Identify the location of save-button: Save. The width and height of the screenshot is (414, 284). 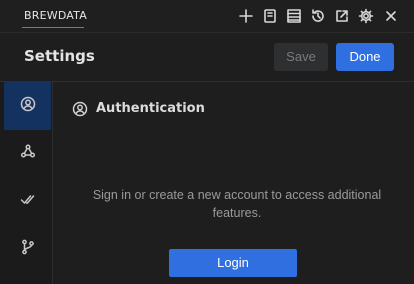
(301, 57).